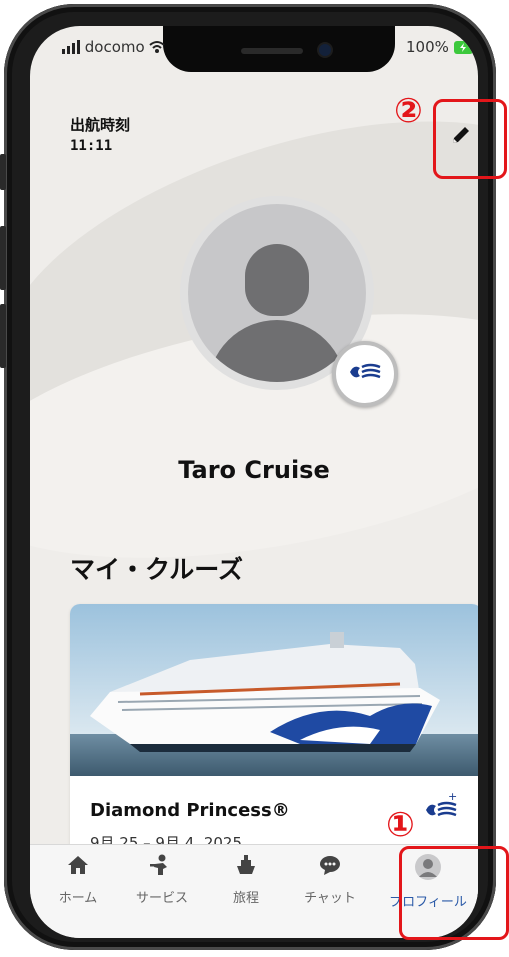  What do you see at coordinates (71, 49) in the screenshot?
I see `signal-icon` at bounding box center [71, 49].